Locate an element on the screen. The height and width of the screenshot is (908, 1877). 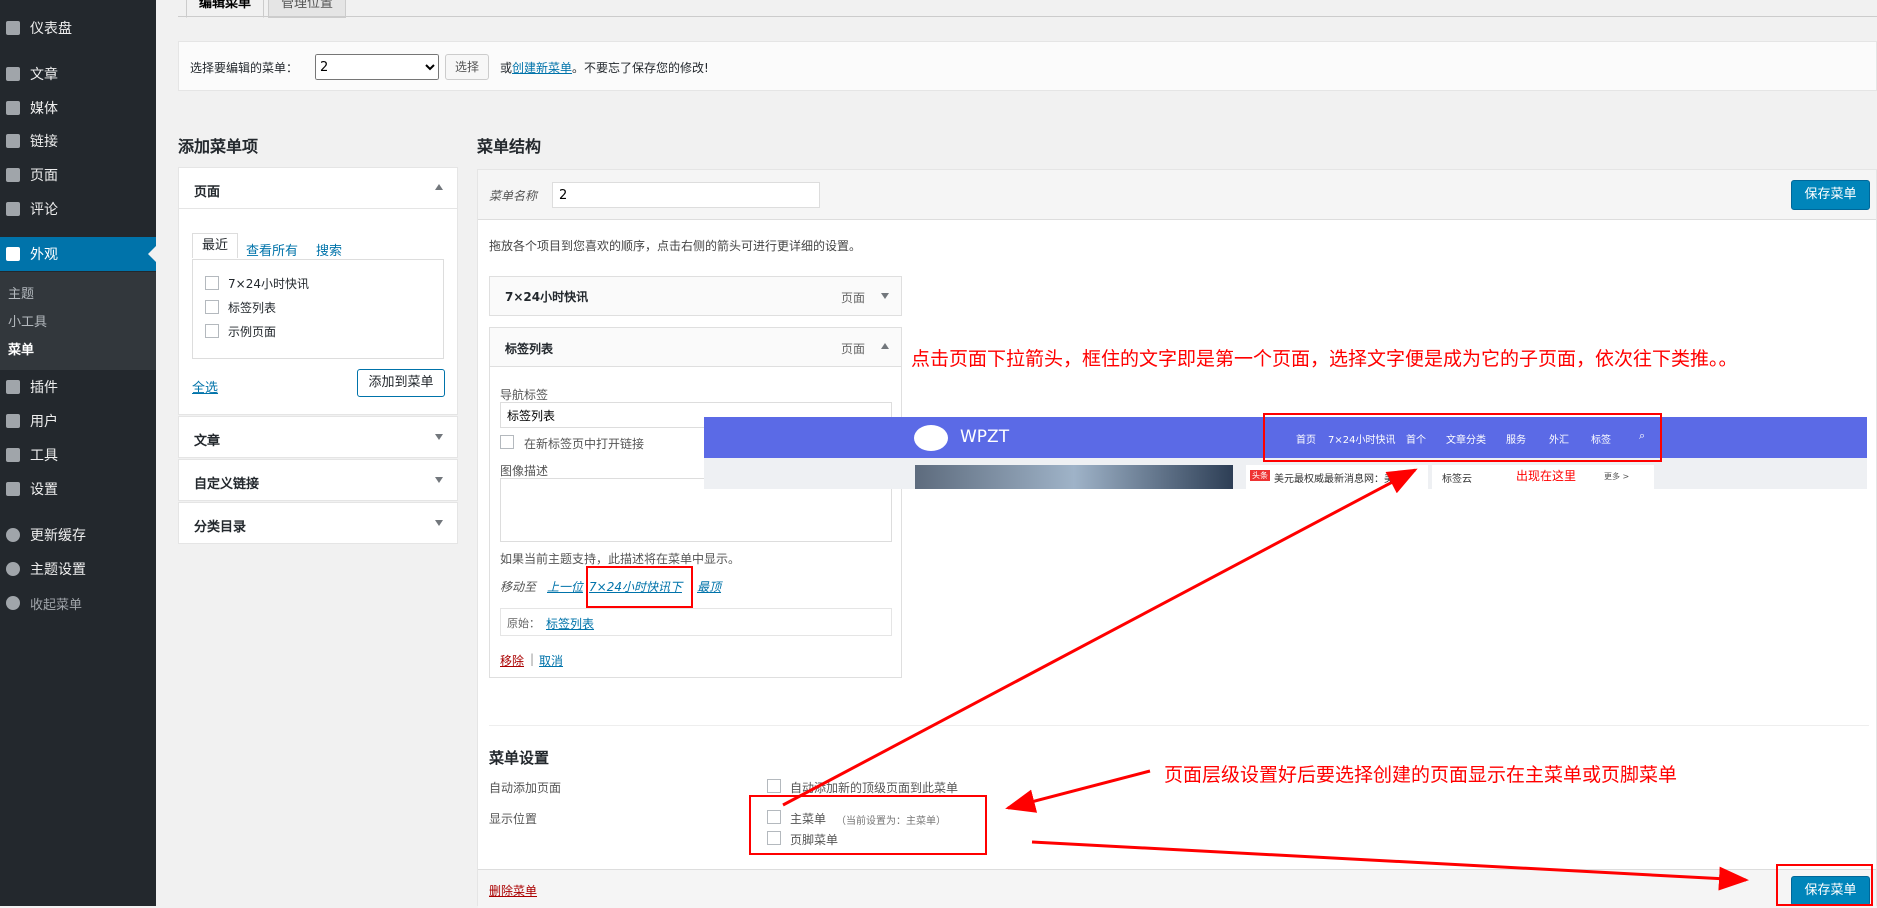
arrow-to-preview is located at coordinates (1100, 637).